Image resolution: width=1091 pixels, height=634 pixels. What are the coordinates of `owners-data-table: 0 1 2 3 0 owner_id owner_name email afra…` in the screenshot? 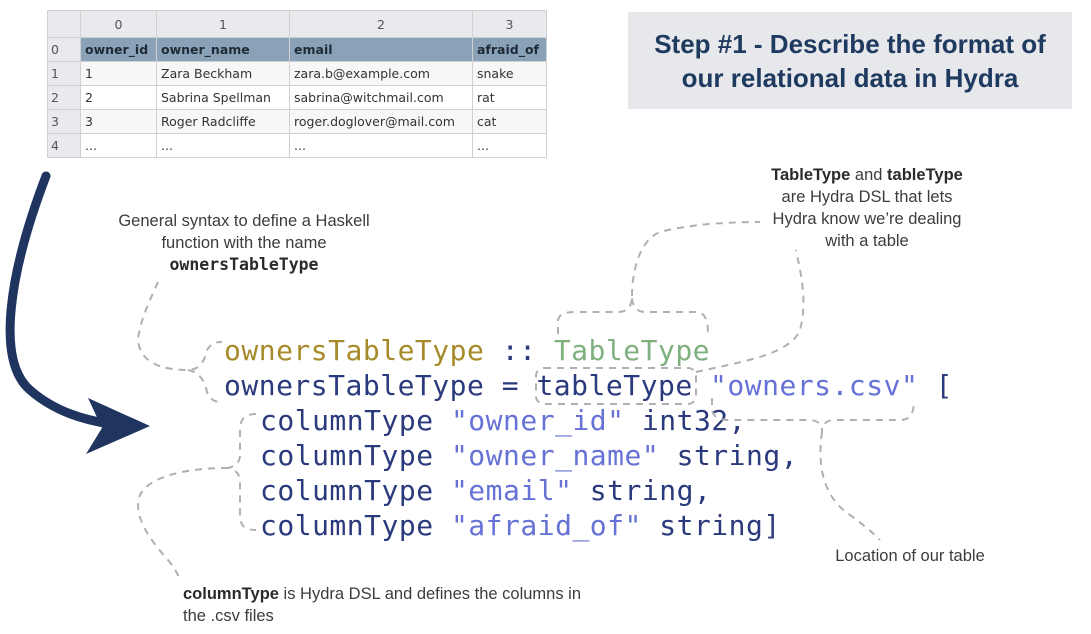 It's located at (297, 84).